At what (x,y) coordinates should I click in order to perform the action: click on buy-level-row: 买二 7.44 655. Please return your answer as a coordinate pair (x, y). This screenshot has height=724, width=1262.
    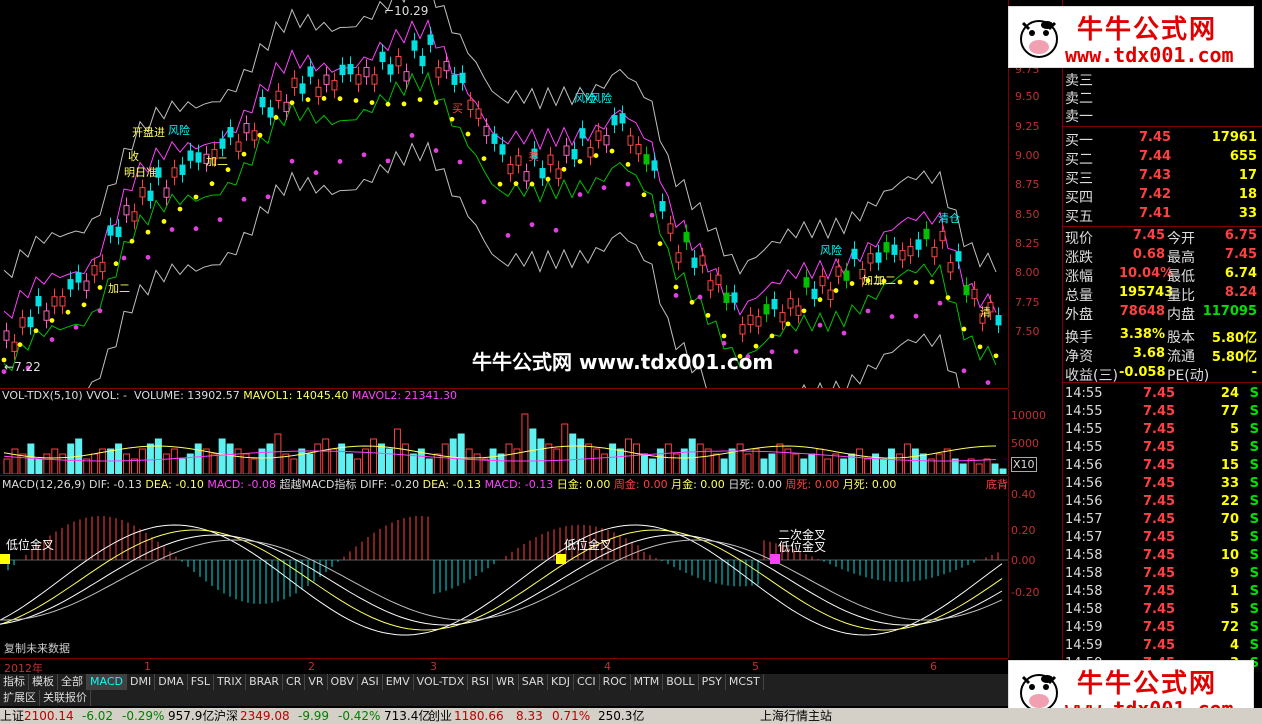
    Looking at the image, I should click on (1162, 158).